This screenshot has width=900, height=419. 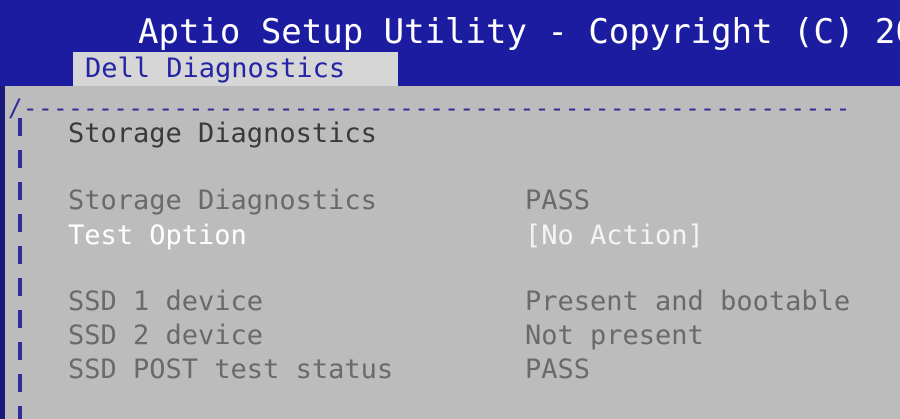 What do you see at coordinates (157, 236) in the screenshot?
I see `test-option-label: Test Option` at bounding box center [157, 236].